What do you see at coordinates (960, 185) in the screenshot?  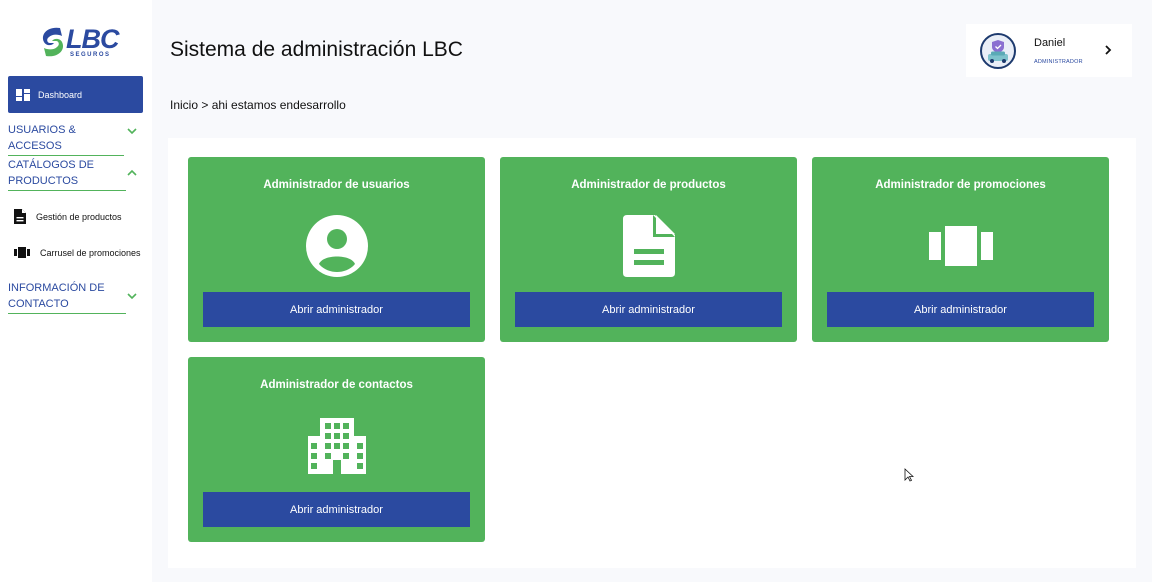 I see `card-title: Administrador de promociones` at bounding box center [960, 185].